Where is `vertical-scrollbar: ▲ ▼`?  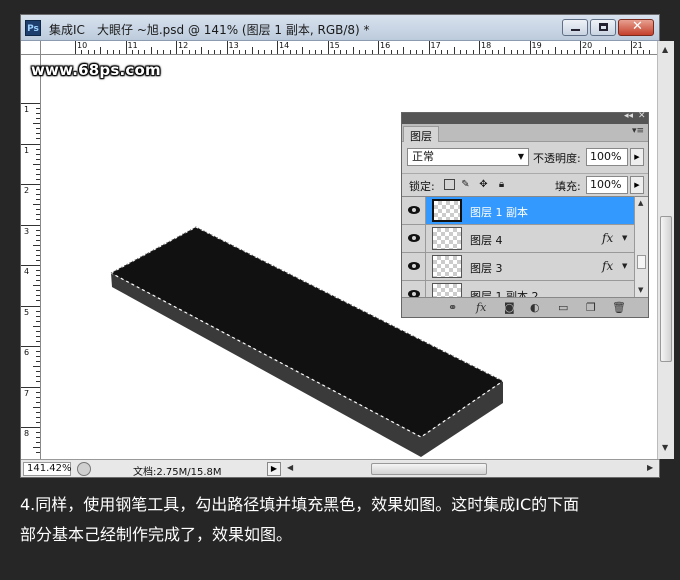
vertical-scrollbar: ▲ ▼ is located at coordinates (665, 250).